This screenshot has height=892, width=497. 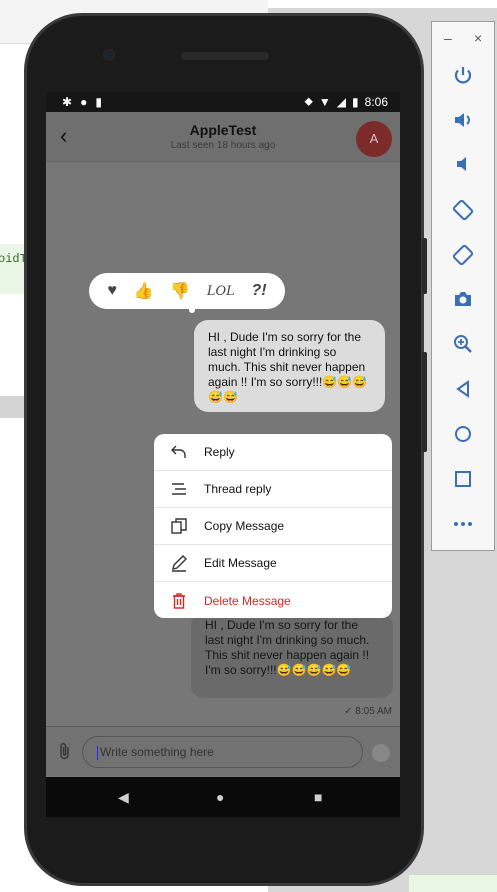 I want to click on phone-volume-button, so click(x=424, y=402).